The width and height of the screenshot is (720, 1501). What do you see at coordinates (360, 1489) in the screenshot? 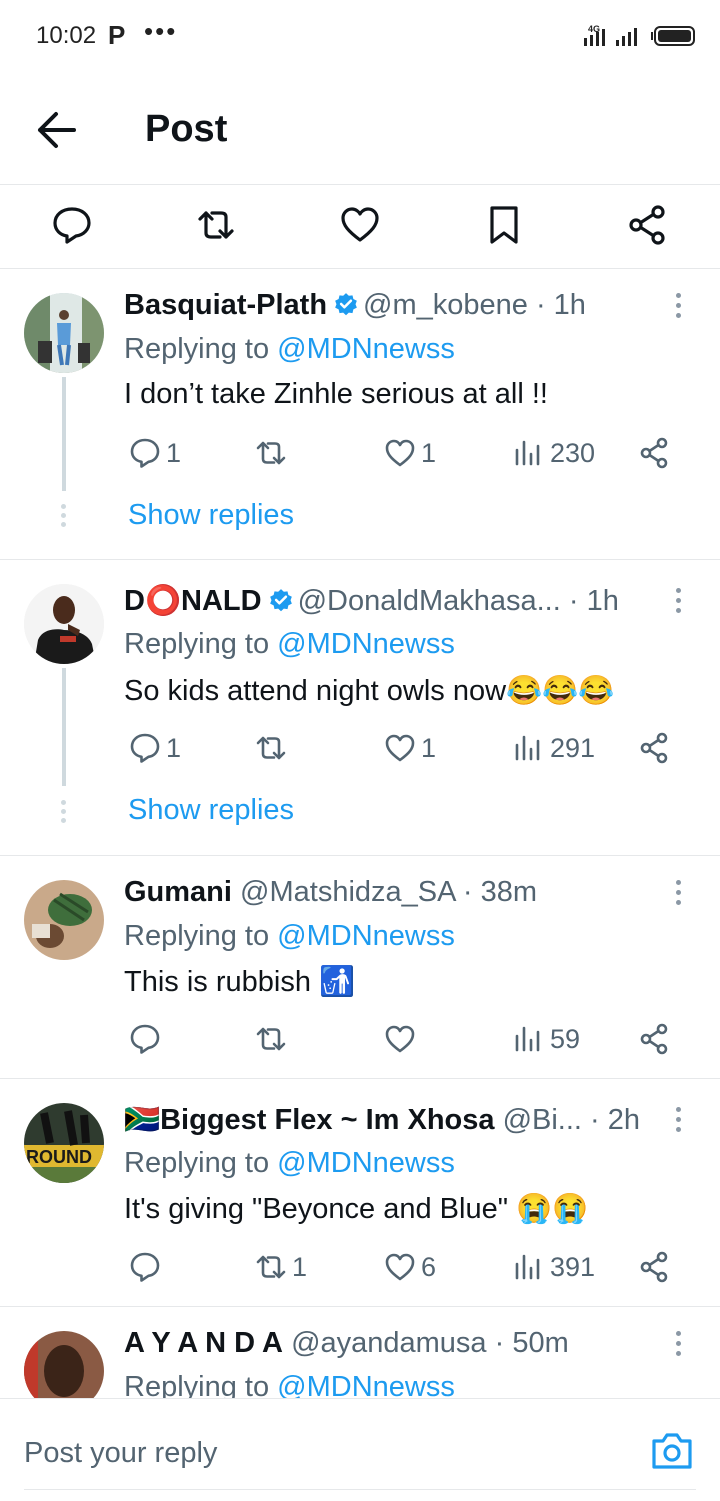
I see `composer-divider` at bounding box center [360, 1489].